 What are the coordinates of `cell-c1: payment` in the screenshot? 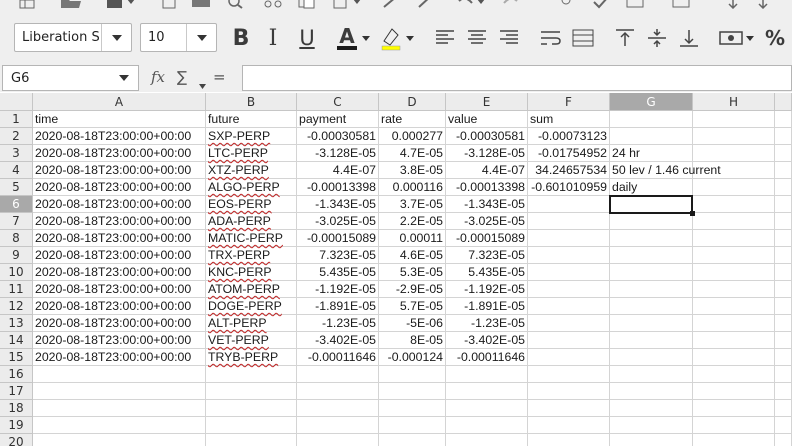 It's located at (338, 119).